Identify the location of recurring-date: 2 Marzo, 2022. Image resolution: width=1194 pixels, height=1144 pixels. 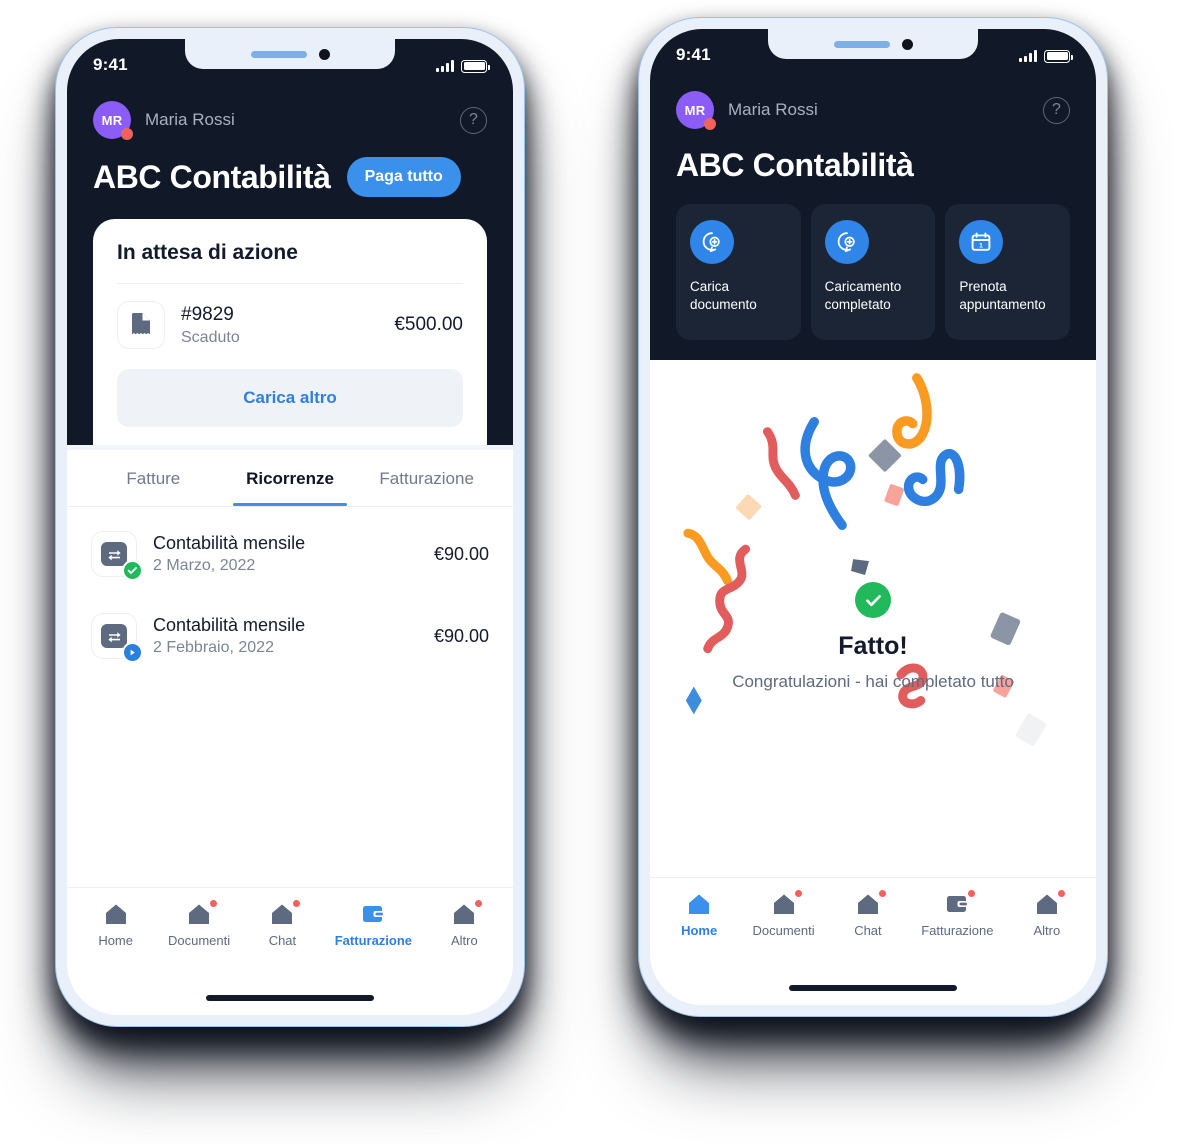
(204, 565).